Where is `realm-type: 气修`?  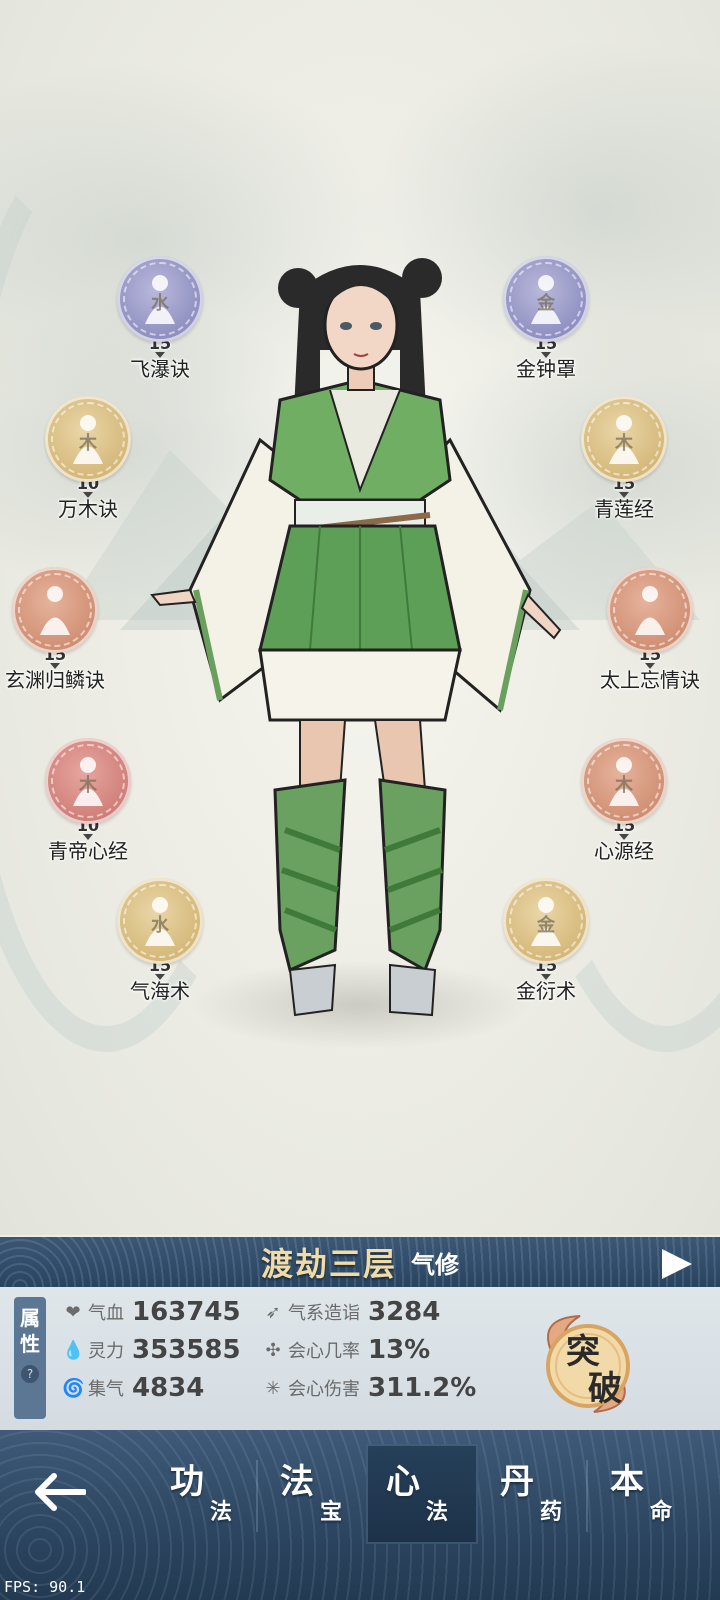 realm-type: 气修 is located at coordinates (435, 1264).